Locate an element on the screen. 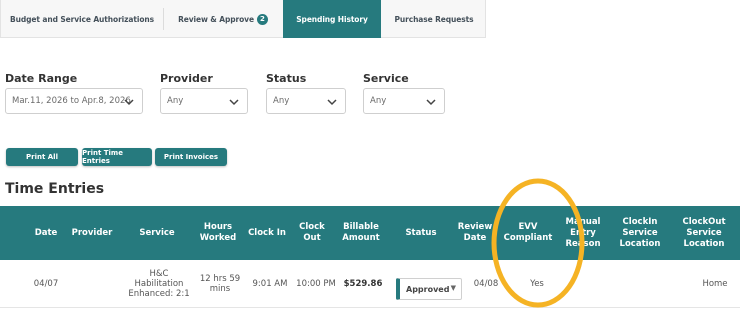 This screenshot has height=310, width=740. print-invoices-button: Print Invoices is located at coordinates (191, 157).